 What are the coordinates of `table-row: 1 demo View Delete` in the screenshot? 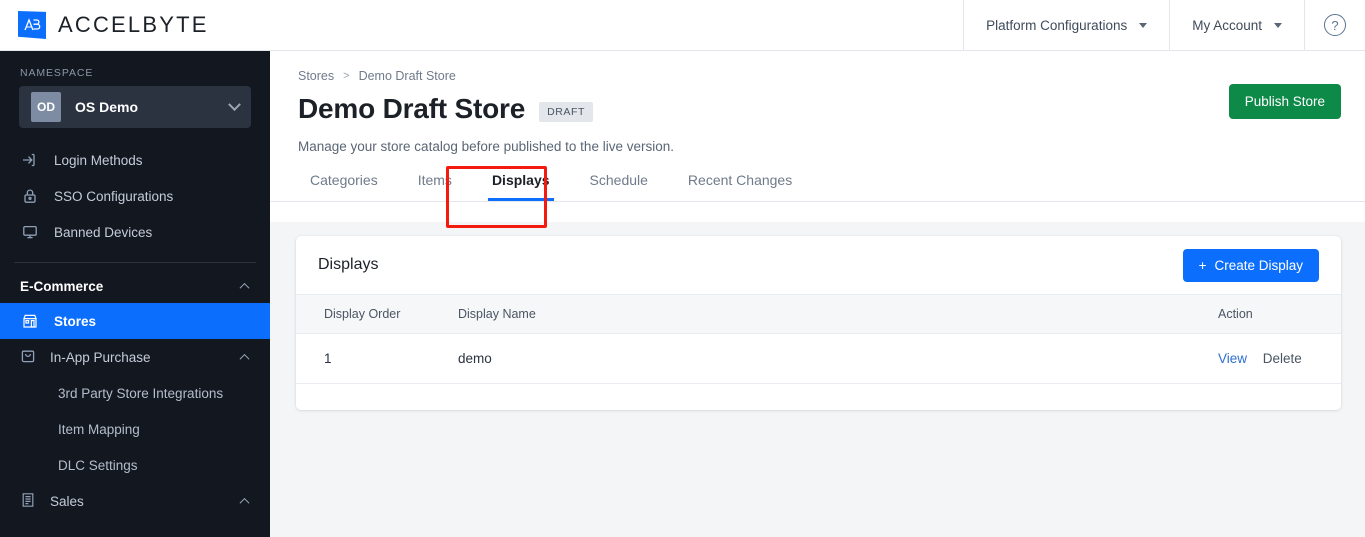 It's located at (818, 358).